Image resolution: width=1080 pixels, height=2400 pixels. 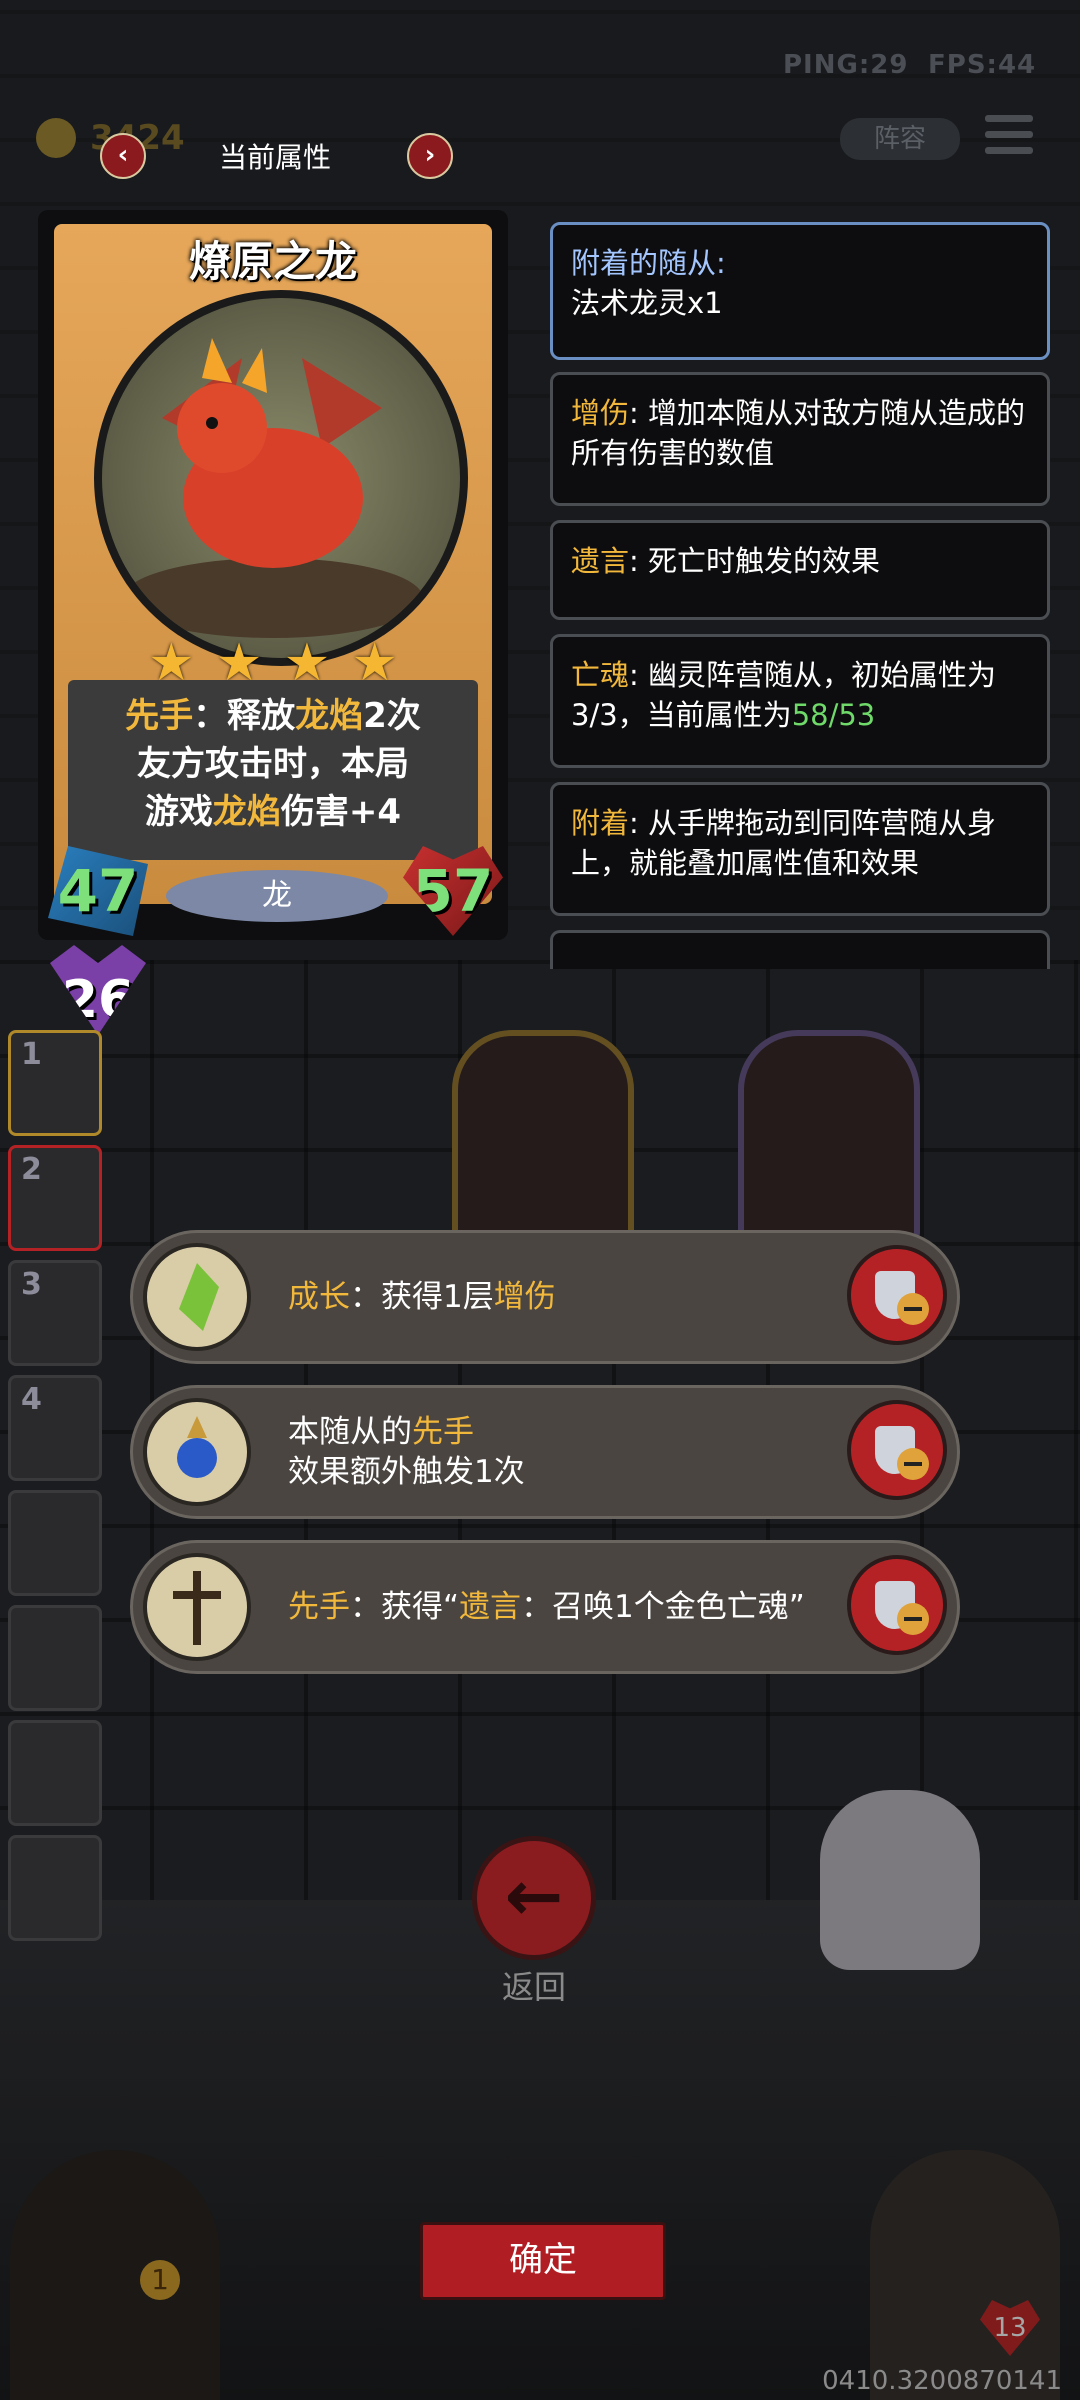 What do you see at coordinates (31, 1399) in the screenshot?
I see `slot-number: 4` at bounding box center [31, 1399].